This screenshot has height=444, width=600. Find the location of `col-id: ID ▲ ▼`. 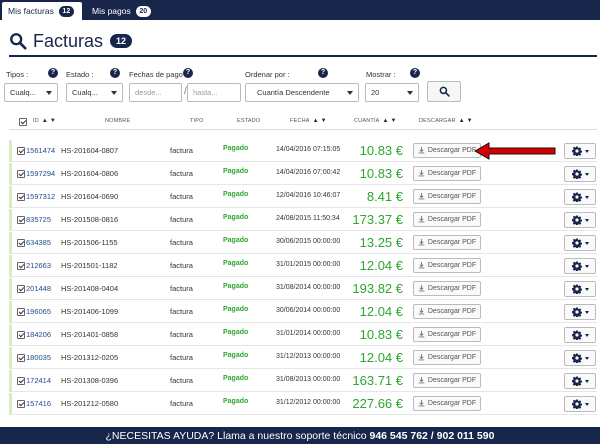

col-id: ID ▲ ▼ is located at coordinates (44, 121).